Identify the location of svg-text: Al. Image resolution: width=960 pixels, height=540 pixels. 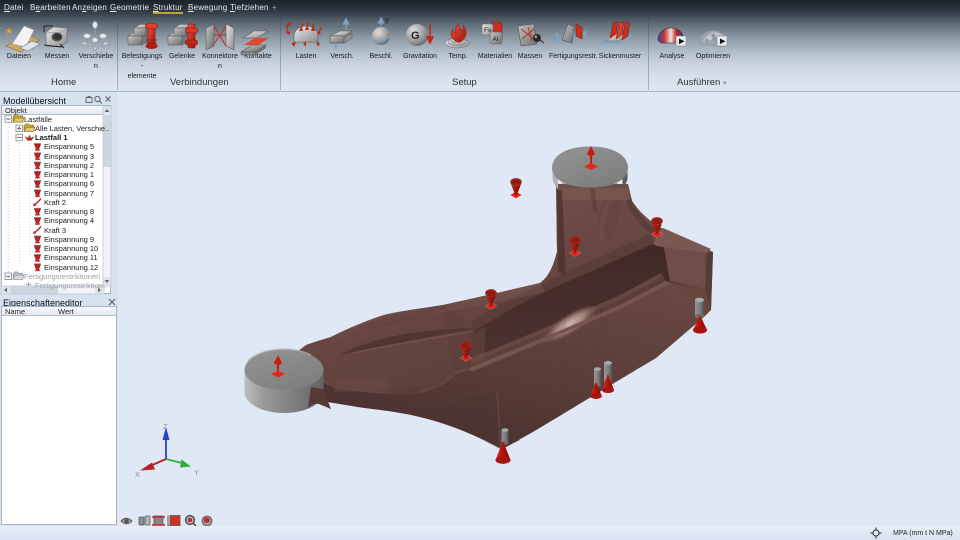
(496, 39).